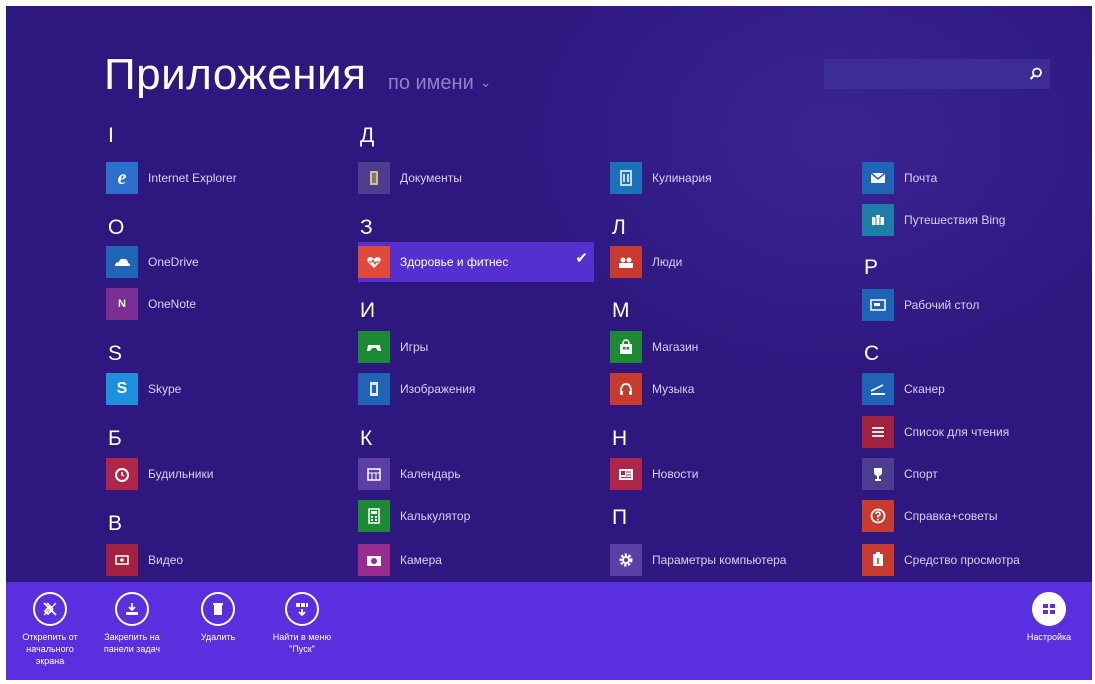 The width and height of the screenshot is (1095, 684). I want to click on group-letter: Б, so click(115, 439).